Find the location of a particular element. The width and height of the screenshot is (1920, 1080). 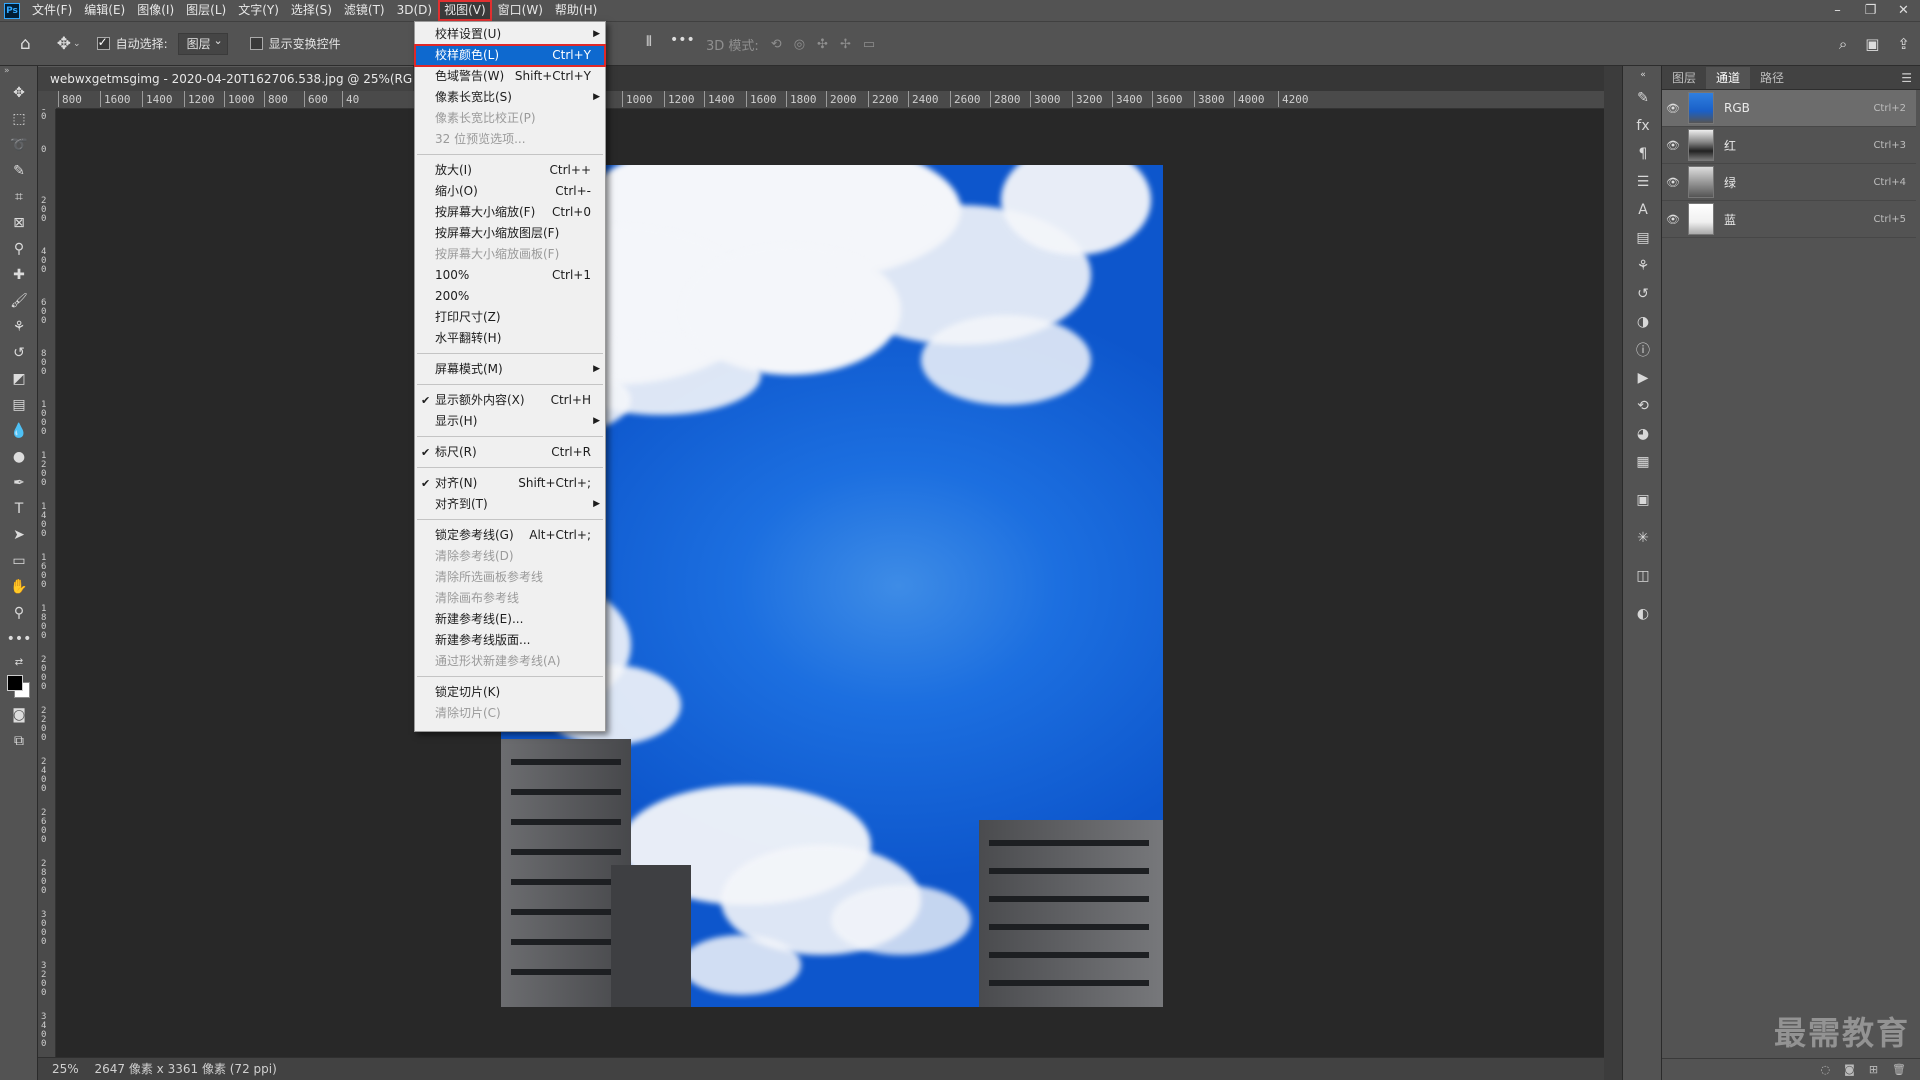

clone-stamp-tool-icon: ⚘ is located at coordinates (19, 327).